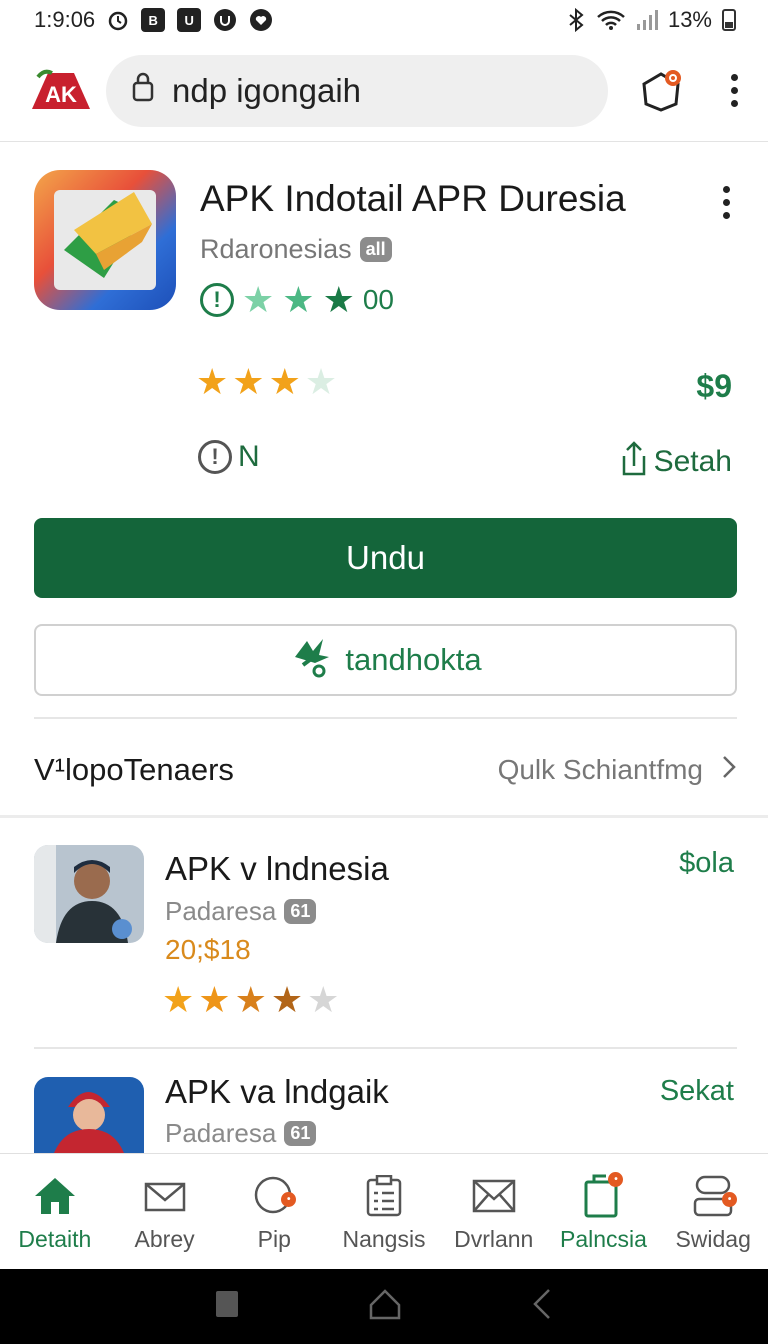  What do you see at coordinates (413, 198) in the screenshot?
I see `app-title: APK Indotail APR Duresia` at bounding box center [413, 198].